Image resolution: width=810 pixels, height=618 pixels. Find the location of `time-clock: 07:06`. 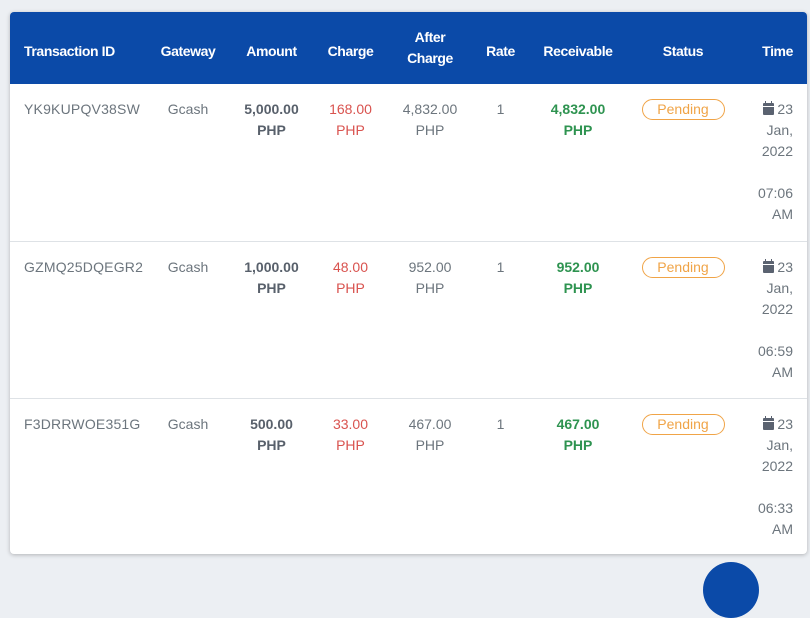

time-clock: 07:06 is located at coordinates (775, 193).